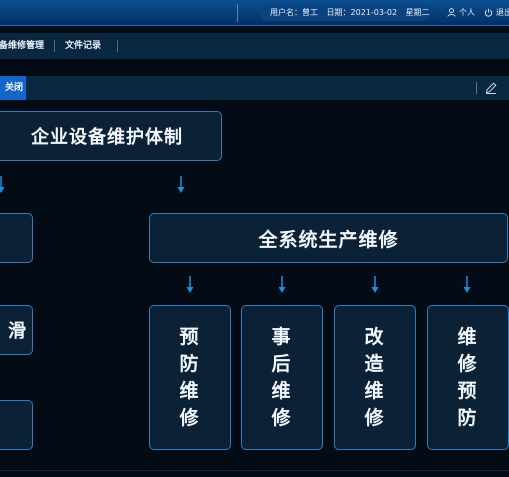 The width and height of the screenshot is (509, 477). Describe the element at coordinates (254, 88) in the screenshot. I see `tab-bar: 关闭` at that location.